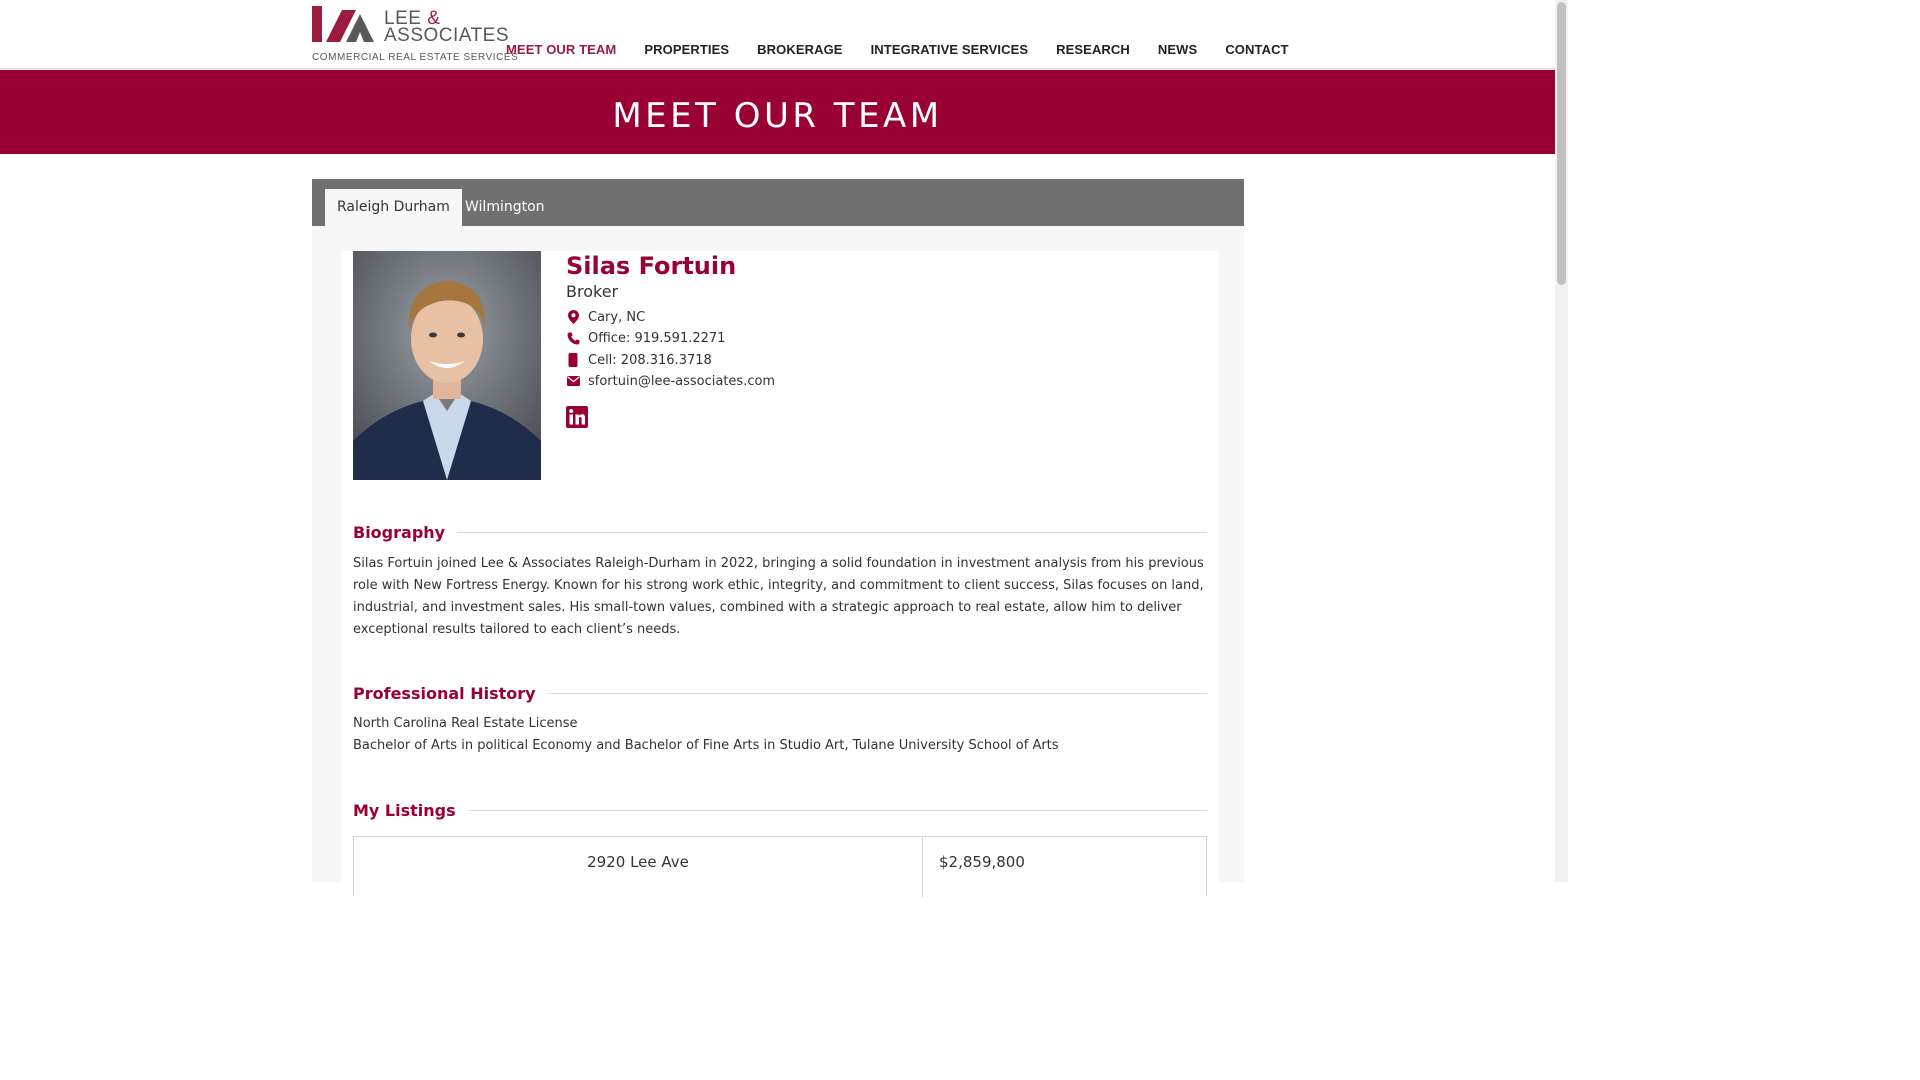 The image size is (1920, 1080). Describe the element at coordinates (573, 338) in the screenshot. I see `phone-icon` at that location.